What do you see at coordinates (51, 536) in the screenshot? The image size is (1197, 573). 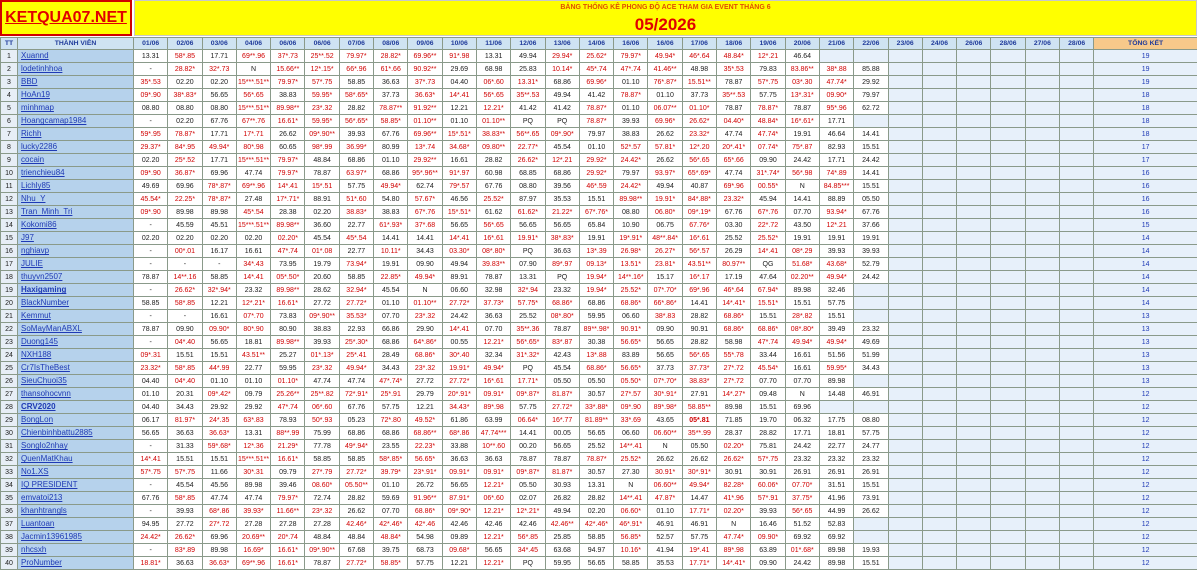 I see `member-link: Jacmin13961985` at bounding box center [51, 536].